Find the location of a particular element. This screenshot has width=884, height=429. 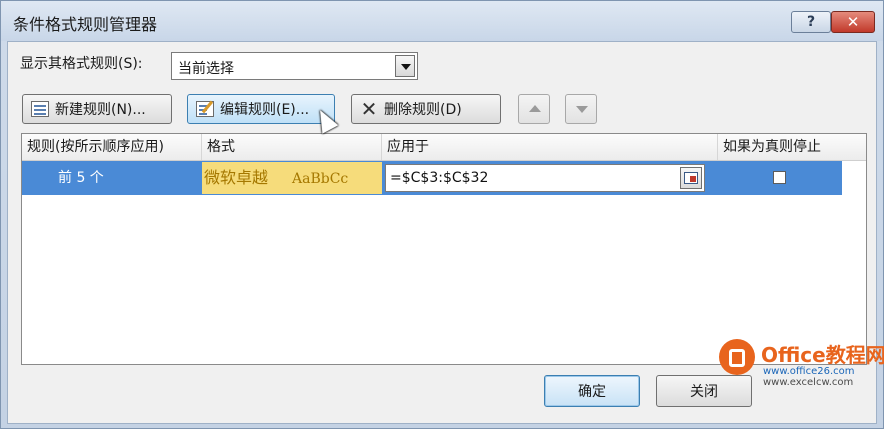

move-down-button is located at coordinates (581, 109).